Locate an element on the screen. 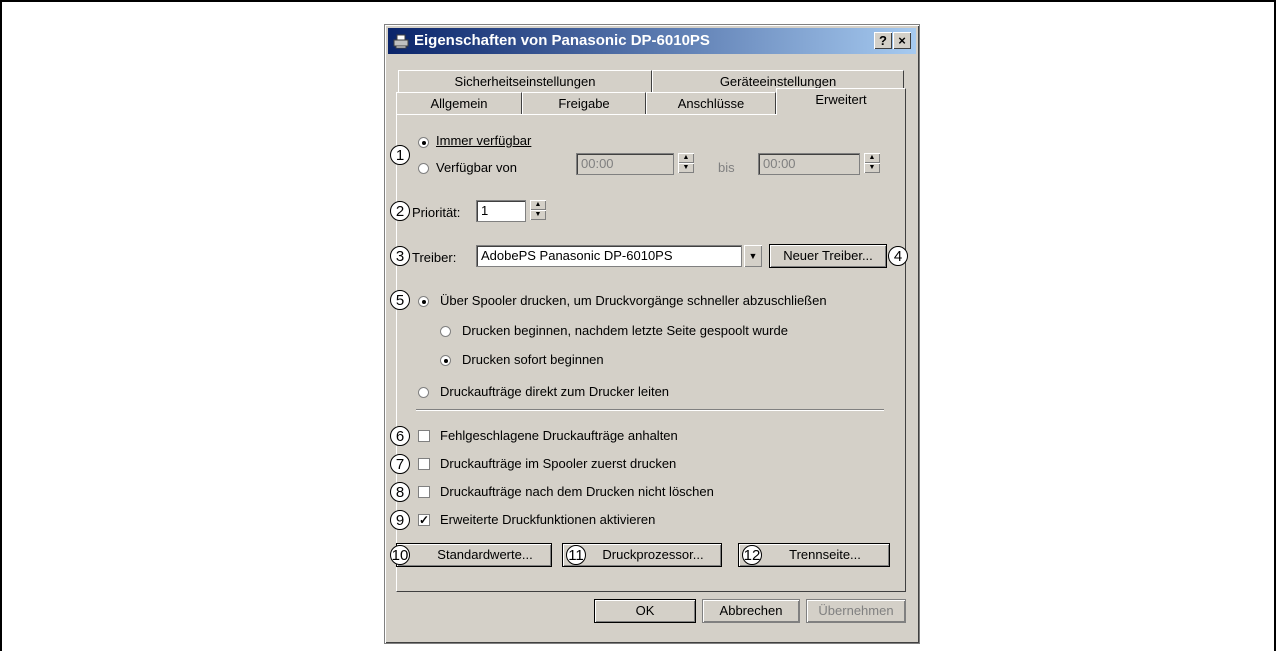 This screenshot has height=651, width=1282. tab-anschluesse: Anschlüsse is located at coordinates (711, 103).